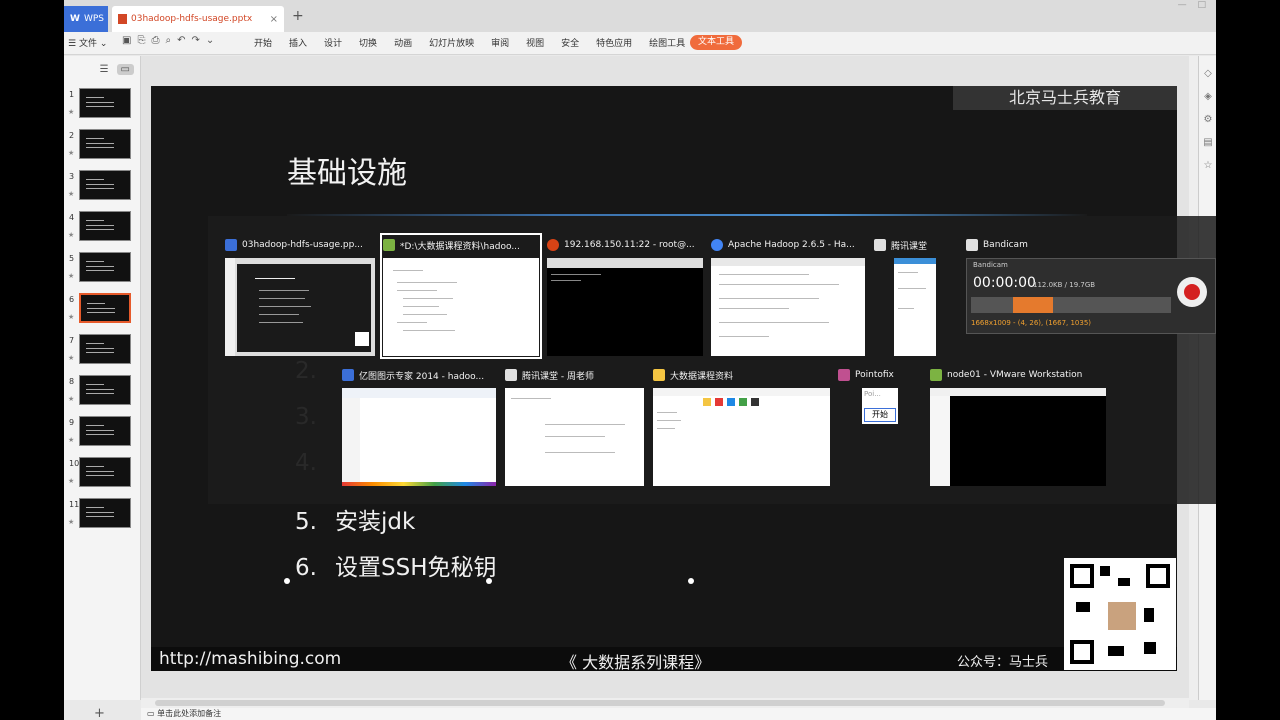  Describe the element at coordinates (1120, 614) in the screenshot. I see `qr-code-image` at that location.